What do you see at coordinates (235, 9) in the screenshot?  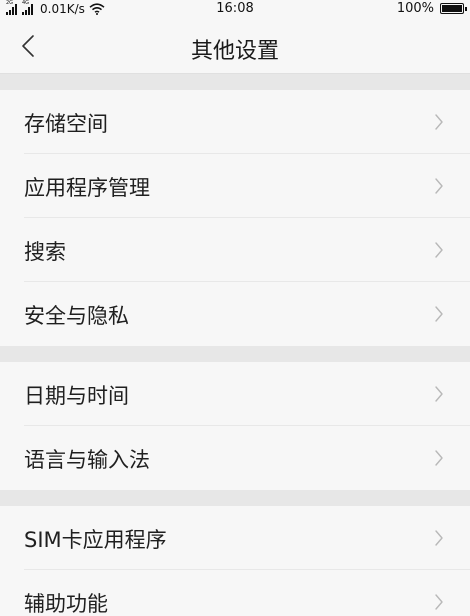 I see `status-bar: 2G 4G 0.01K/s 16:08 100%` at bounding box center [235, 9].